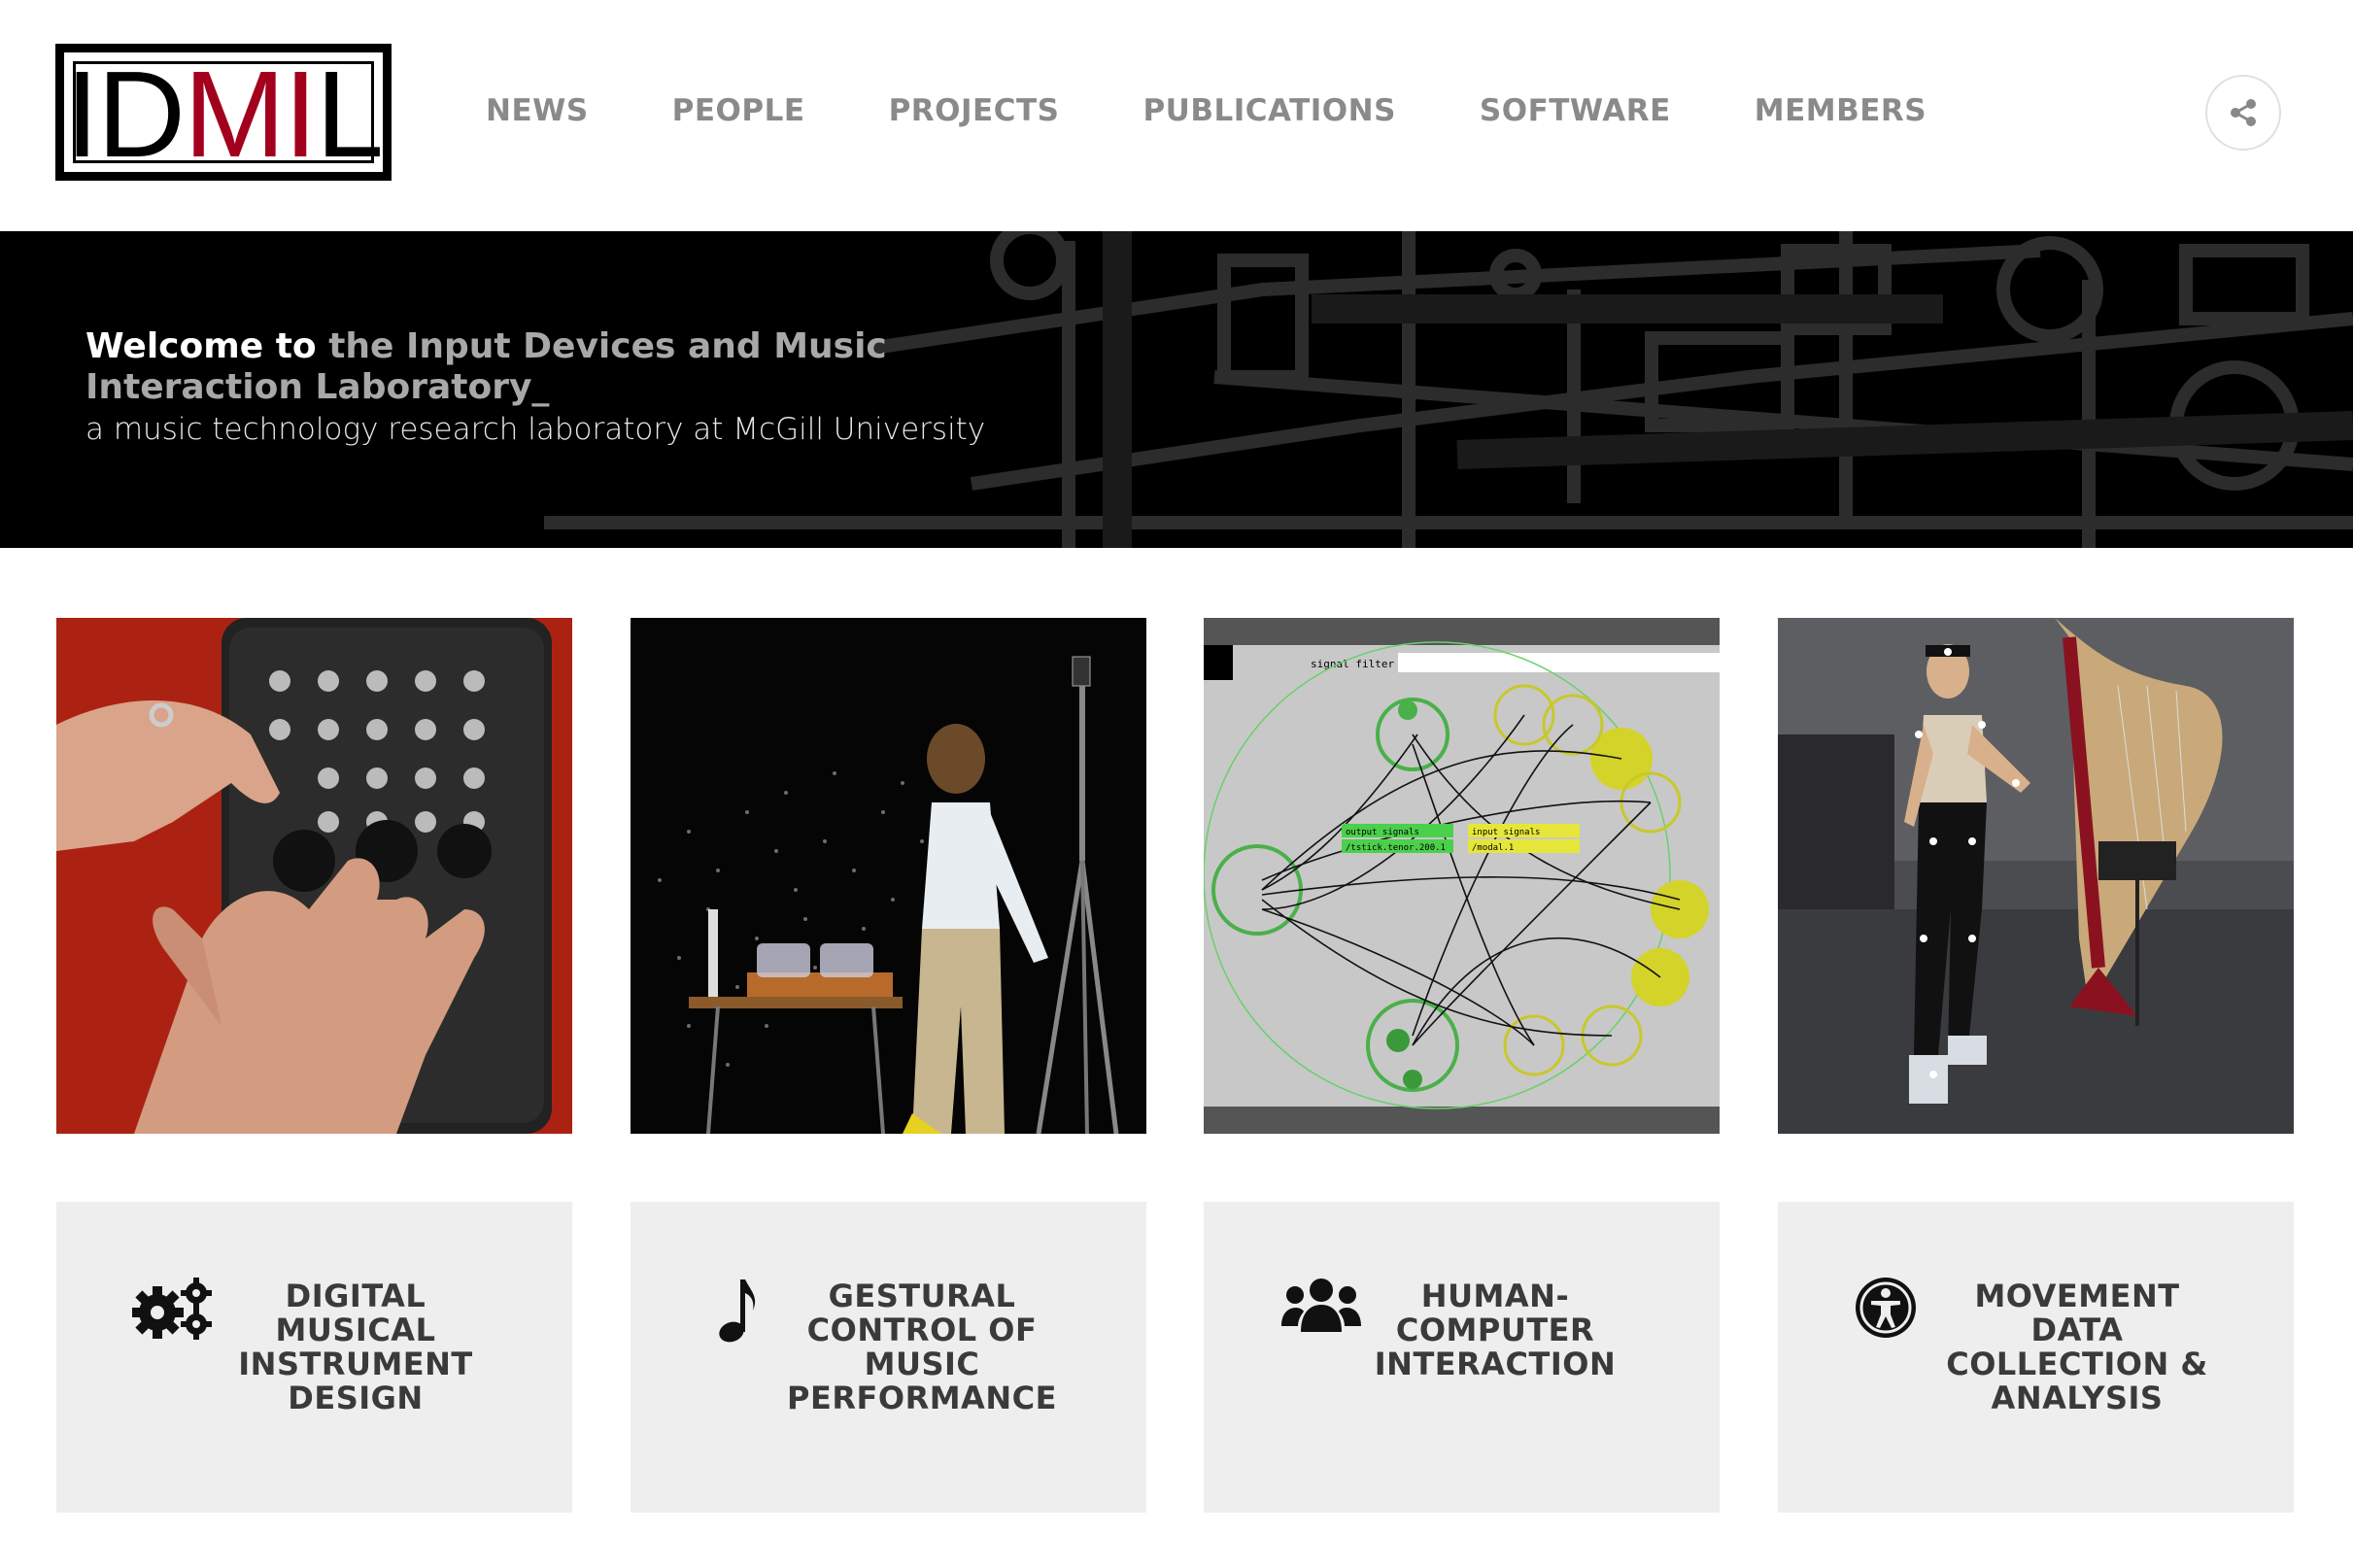 The height and width of the screenshot is (1568, 2353). What do you see at coordinates (355, 1347) in the screenshot?
I see `card-label: DIGITAL MUSICAL INSTRUMENT DESIGN` at bounding box center [355, 1347].